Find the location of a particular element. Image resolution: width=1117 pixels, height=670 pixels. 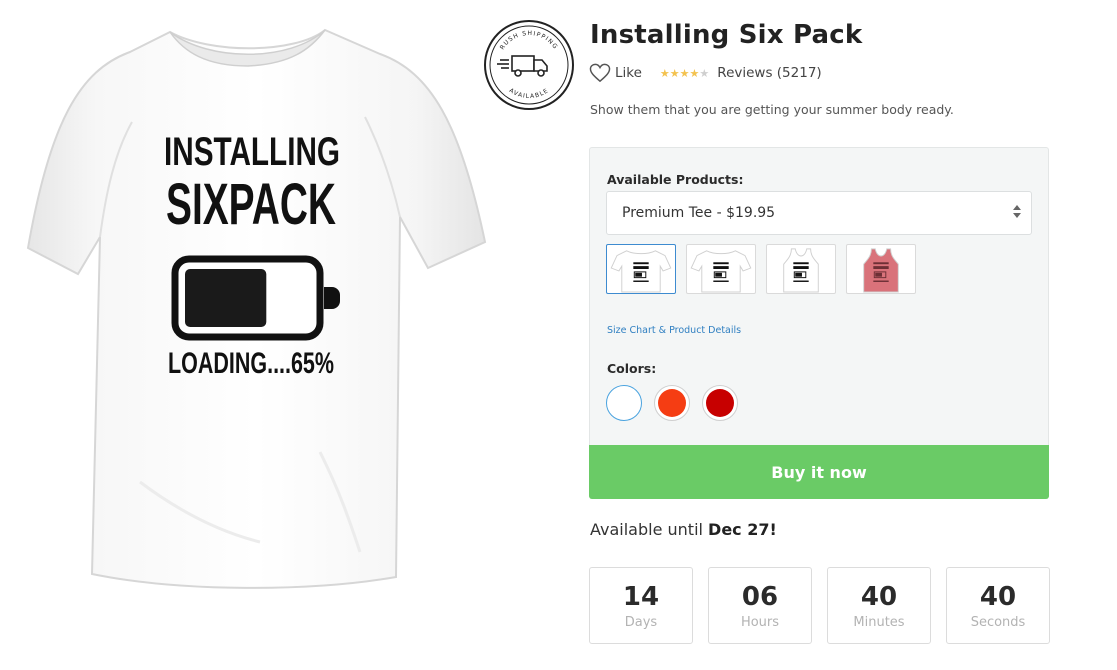

countdown-value: 06 is located at coordinates (760, 597).